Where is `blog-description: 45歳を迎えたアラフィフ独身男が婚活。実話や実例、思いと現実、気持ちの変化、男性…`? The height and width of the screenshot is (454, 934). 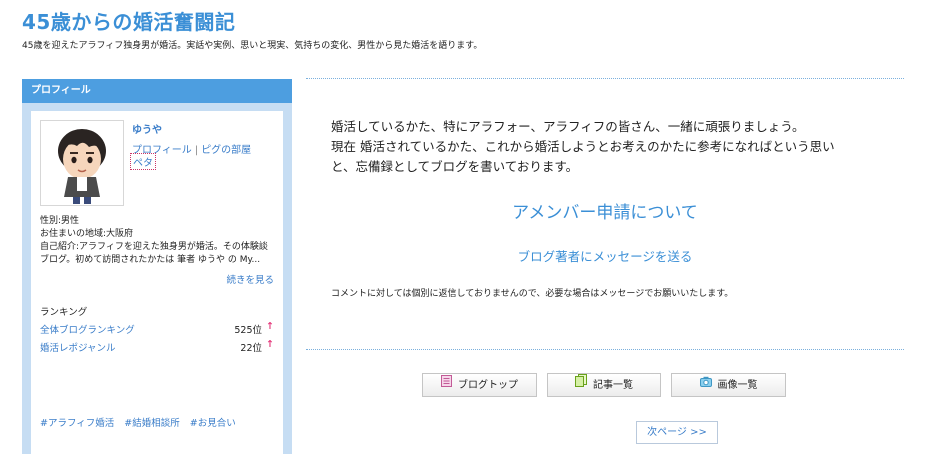
blog-description: 45歳を迎えたアラフィフ独身男が婚活。実話や実例、思いと現実、気持ちの変化、男性… is located at coordinates (252, 46).